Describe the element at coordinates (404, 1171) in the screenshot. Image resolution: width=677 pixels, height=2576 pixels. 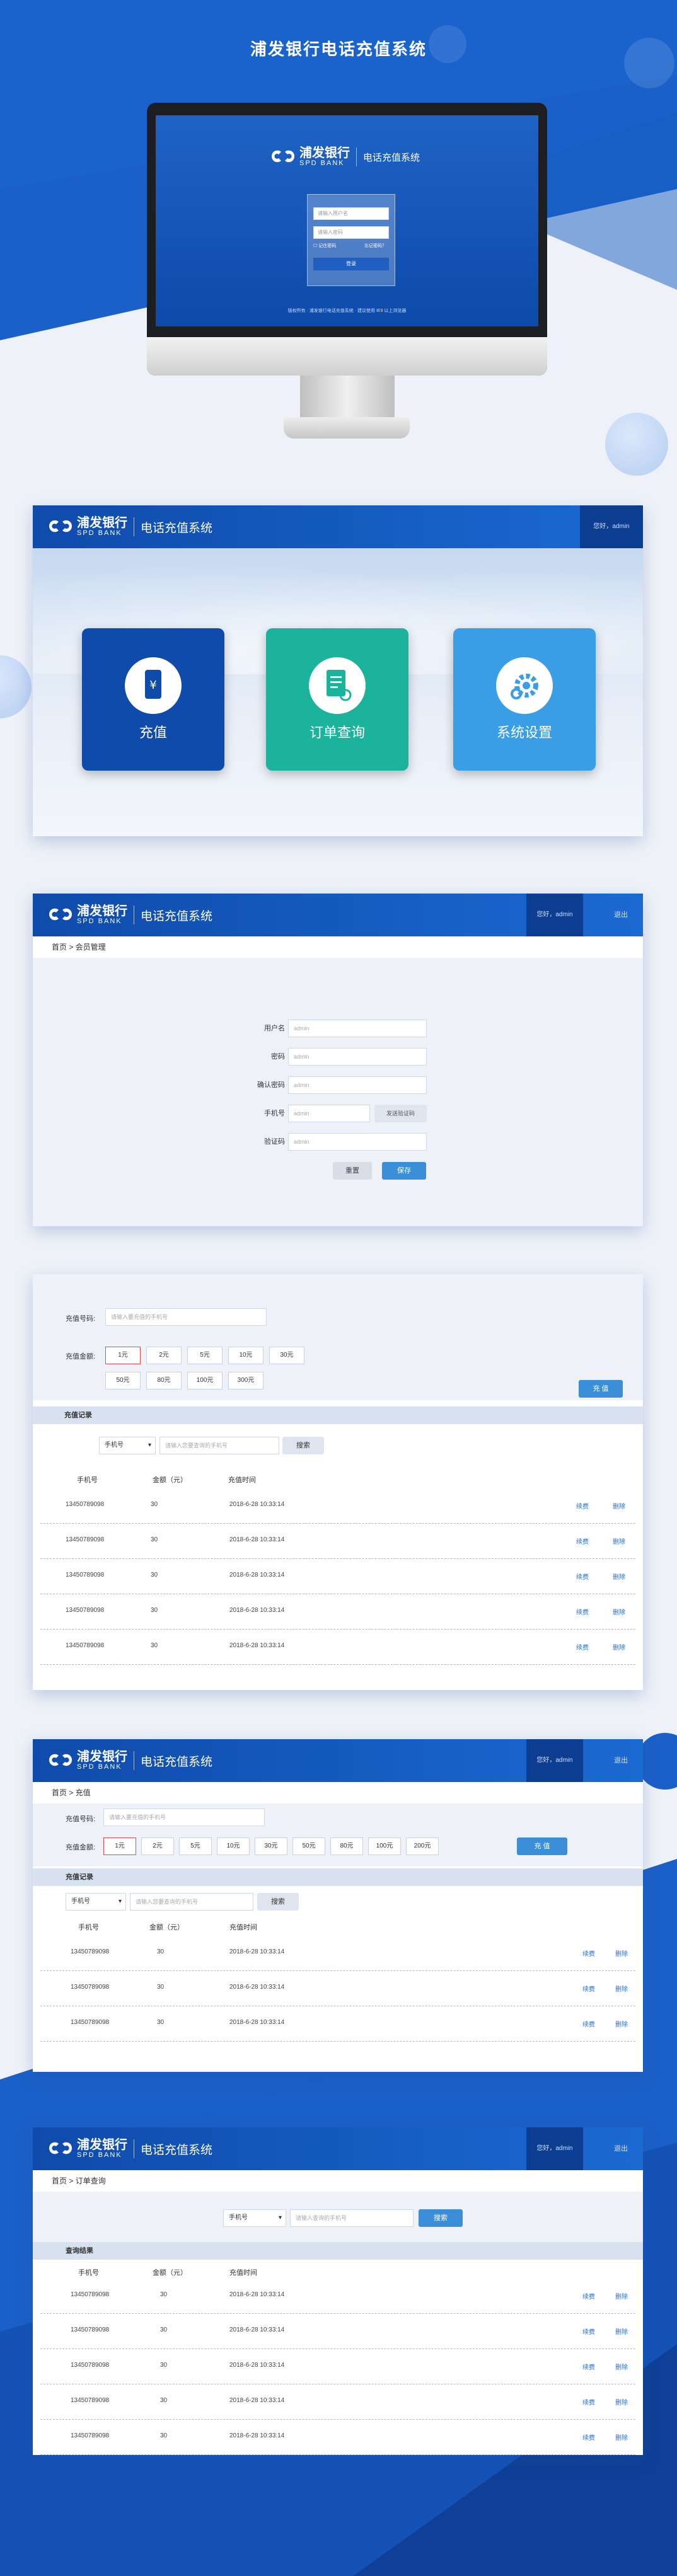
I see `save-button: 保存` at that location.